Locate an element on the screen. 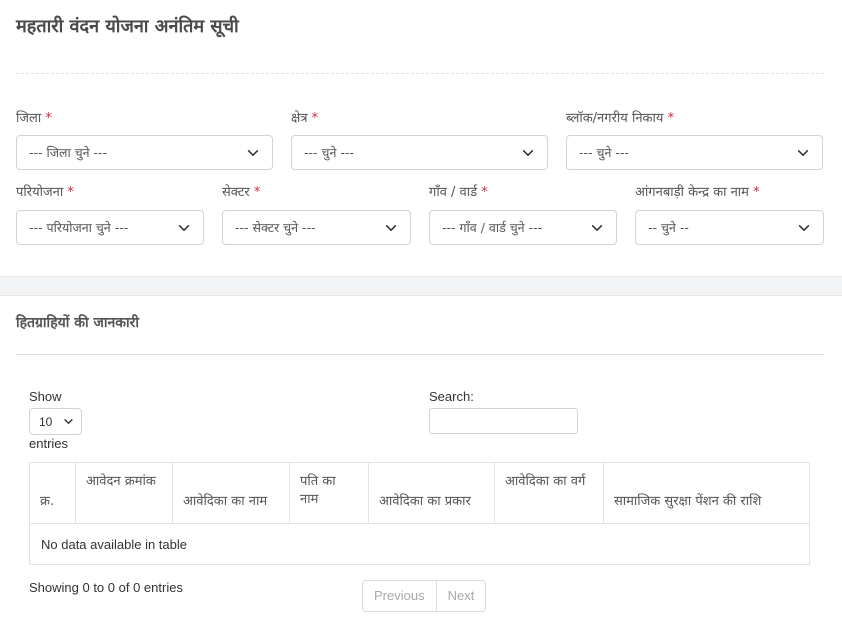  village-label: गाँव / वार्ड * is located at coordinates (458, 191).